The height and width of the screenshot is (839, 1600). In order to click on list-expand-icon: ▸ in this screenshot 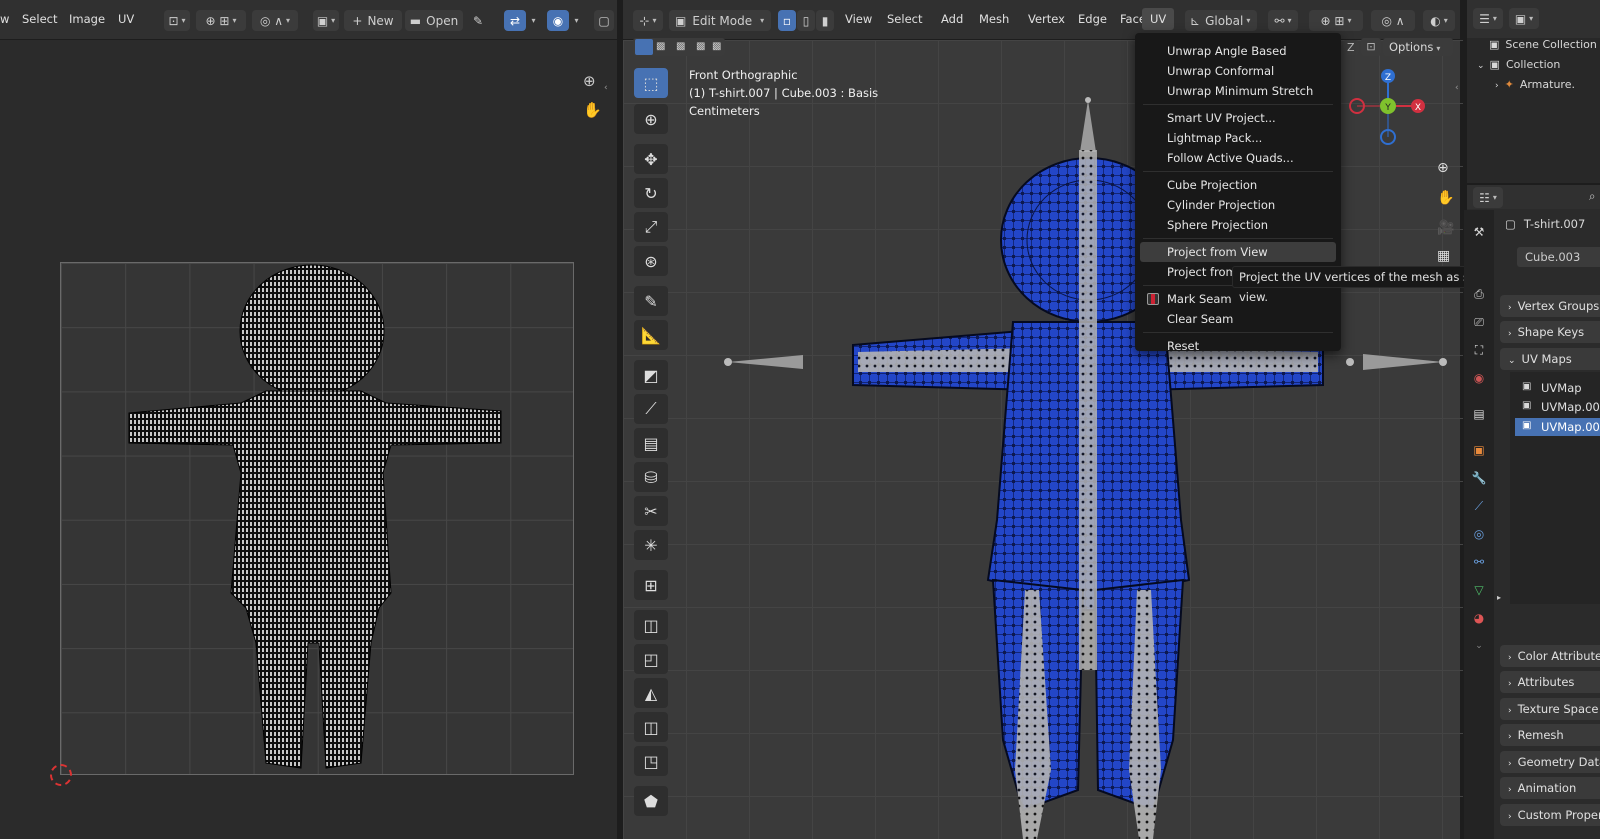, I will do `click(1499, 597)`.